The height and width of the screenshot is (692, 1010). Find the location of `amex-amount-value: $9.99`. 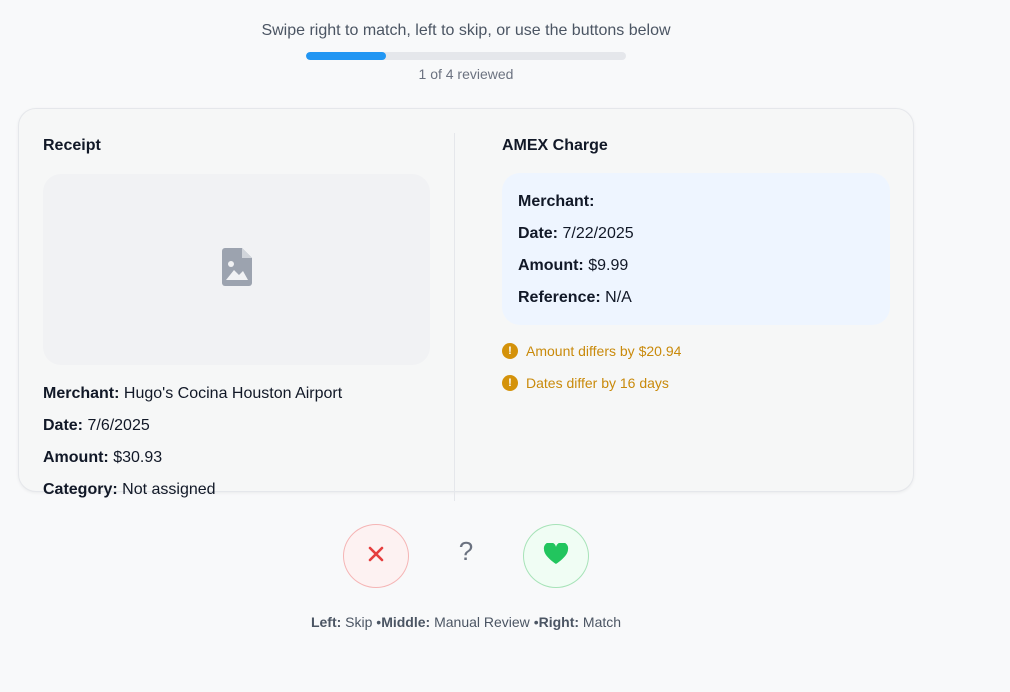

amex-amount-value: $9.99 is located at coordinates (608, 265).